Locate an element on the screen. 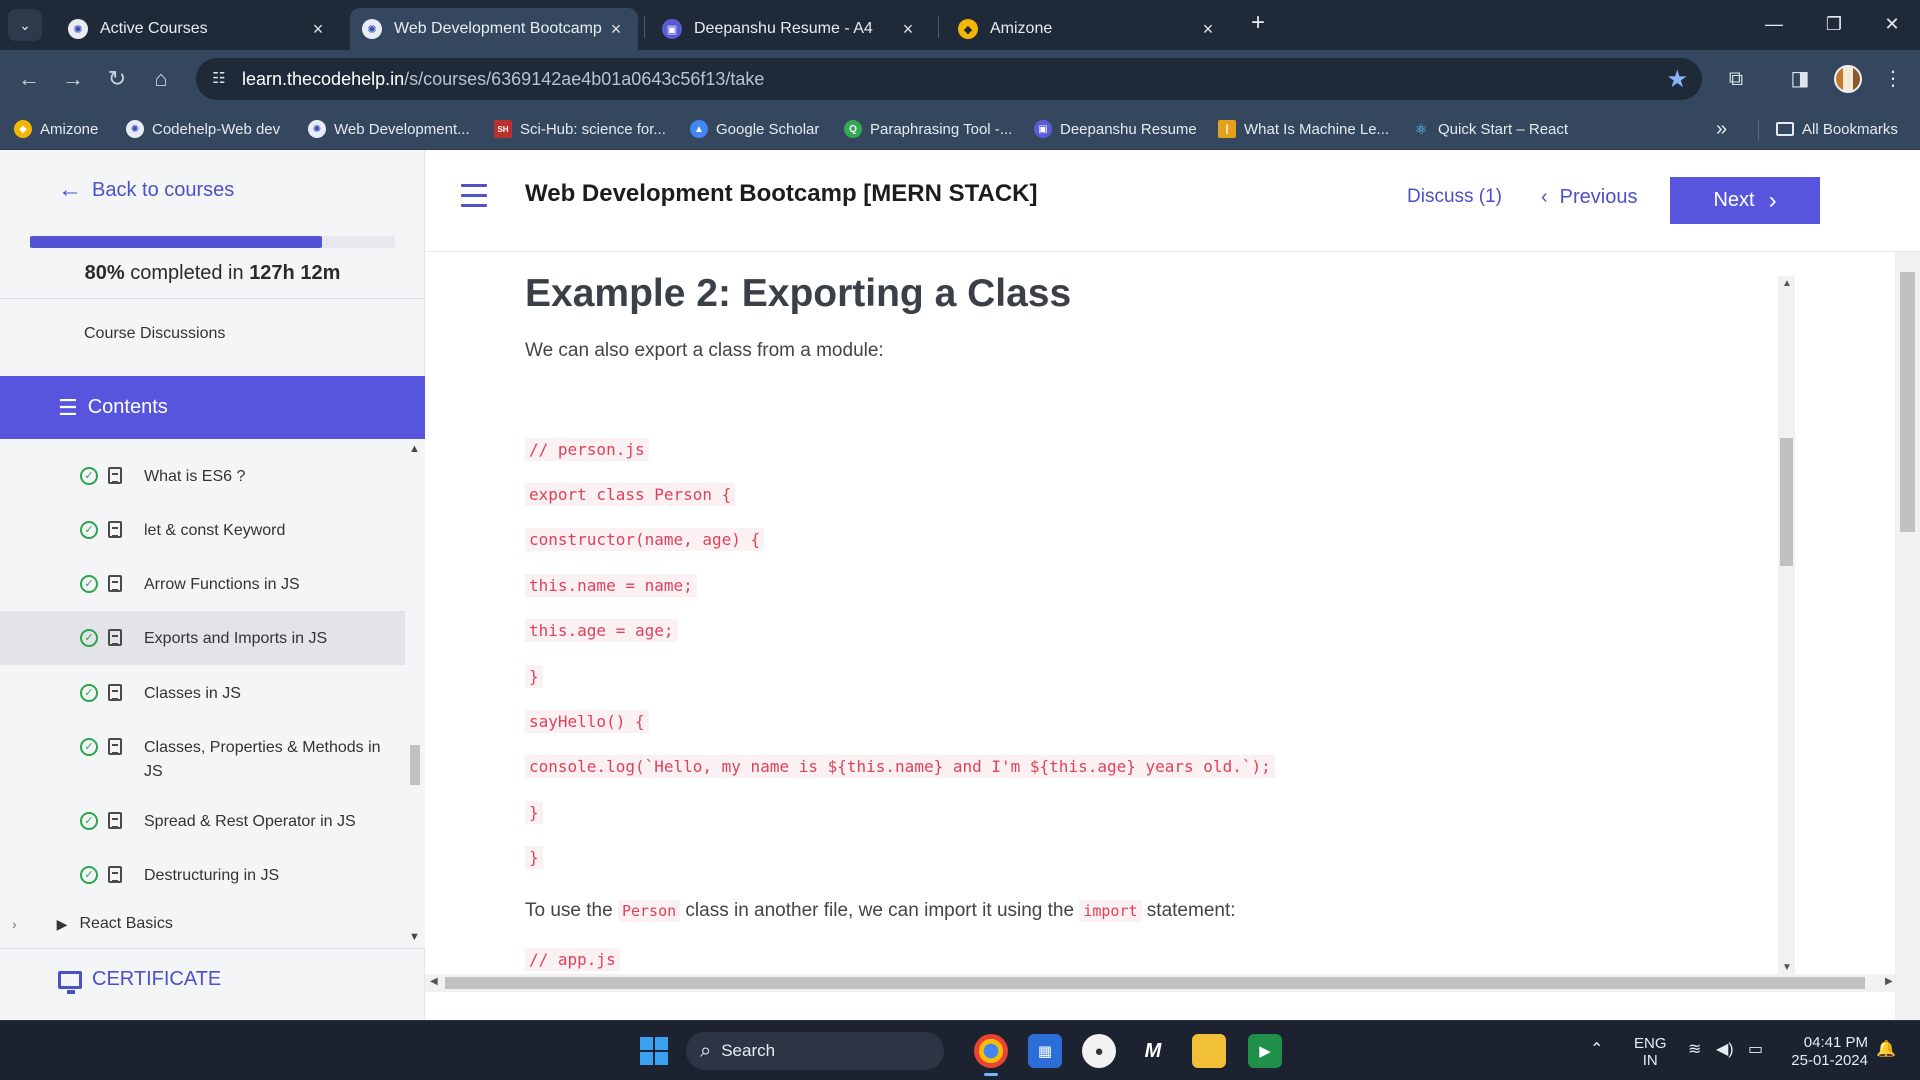  lesson-item: ✓ What is ES6 ? is located at coordinates (202, 480).